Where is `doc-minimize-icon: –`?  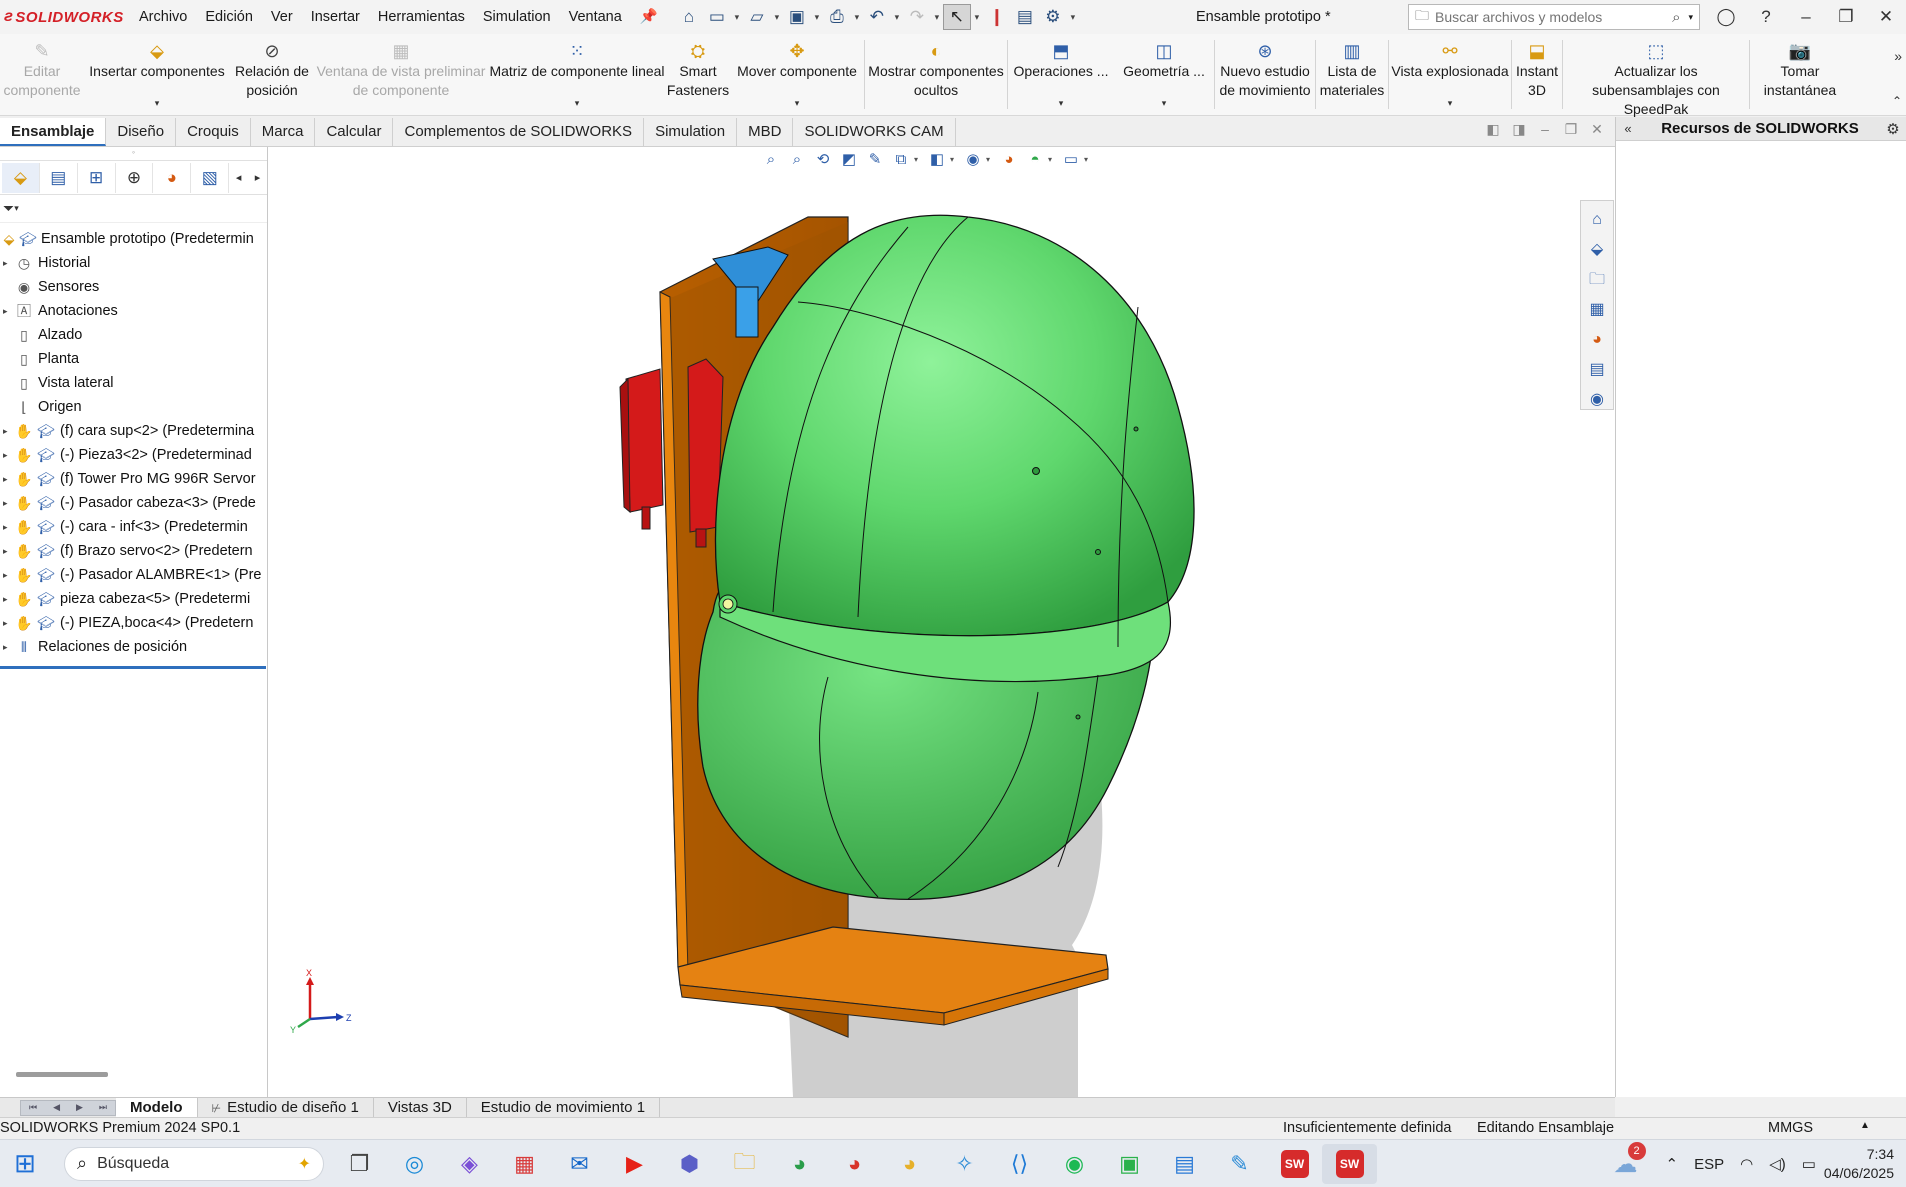 doc-minimize-icon: – is located at coordinates (1545, 129).